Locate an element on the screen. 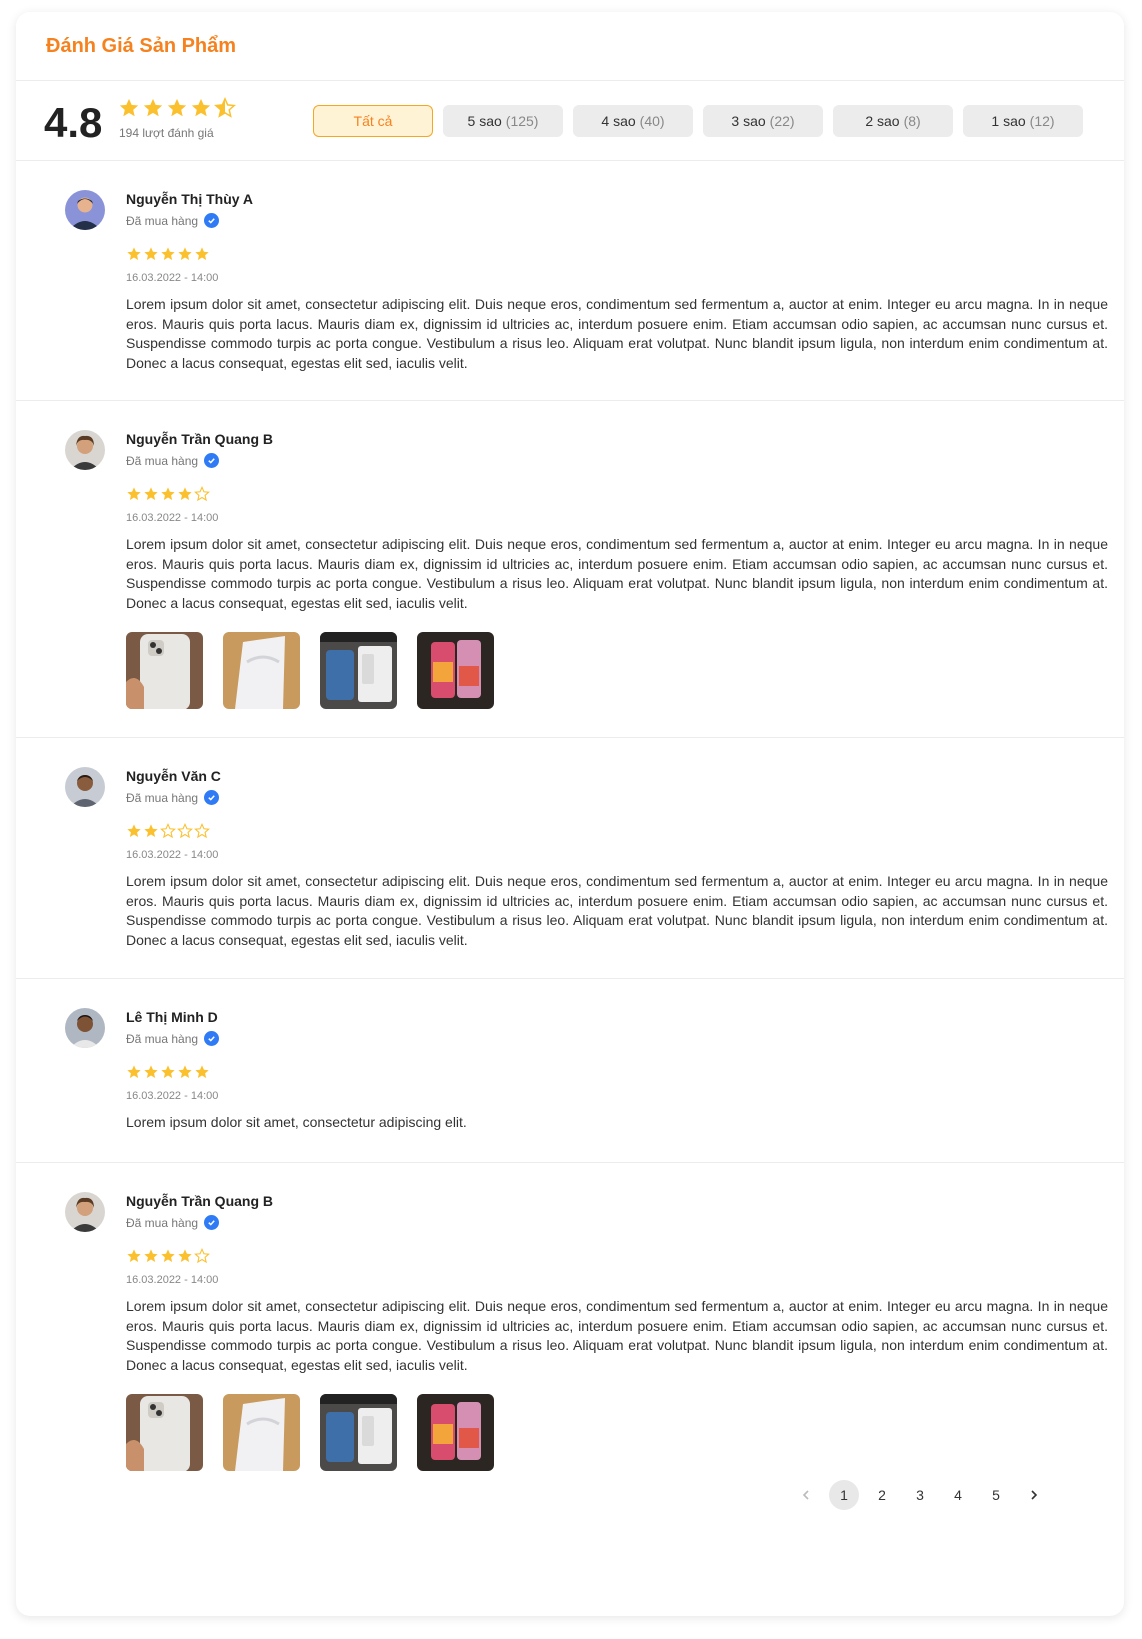 Image resolution: width=1142 pixels, height=1639 pixels. page-button: 4 is located at coordinates (958, 1495).